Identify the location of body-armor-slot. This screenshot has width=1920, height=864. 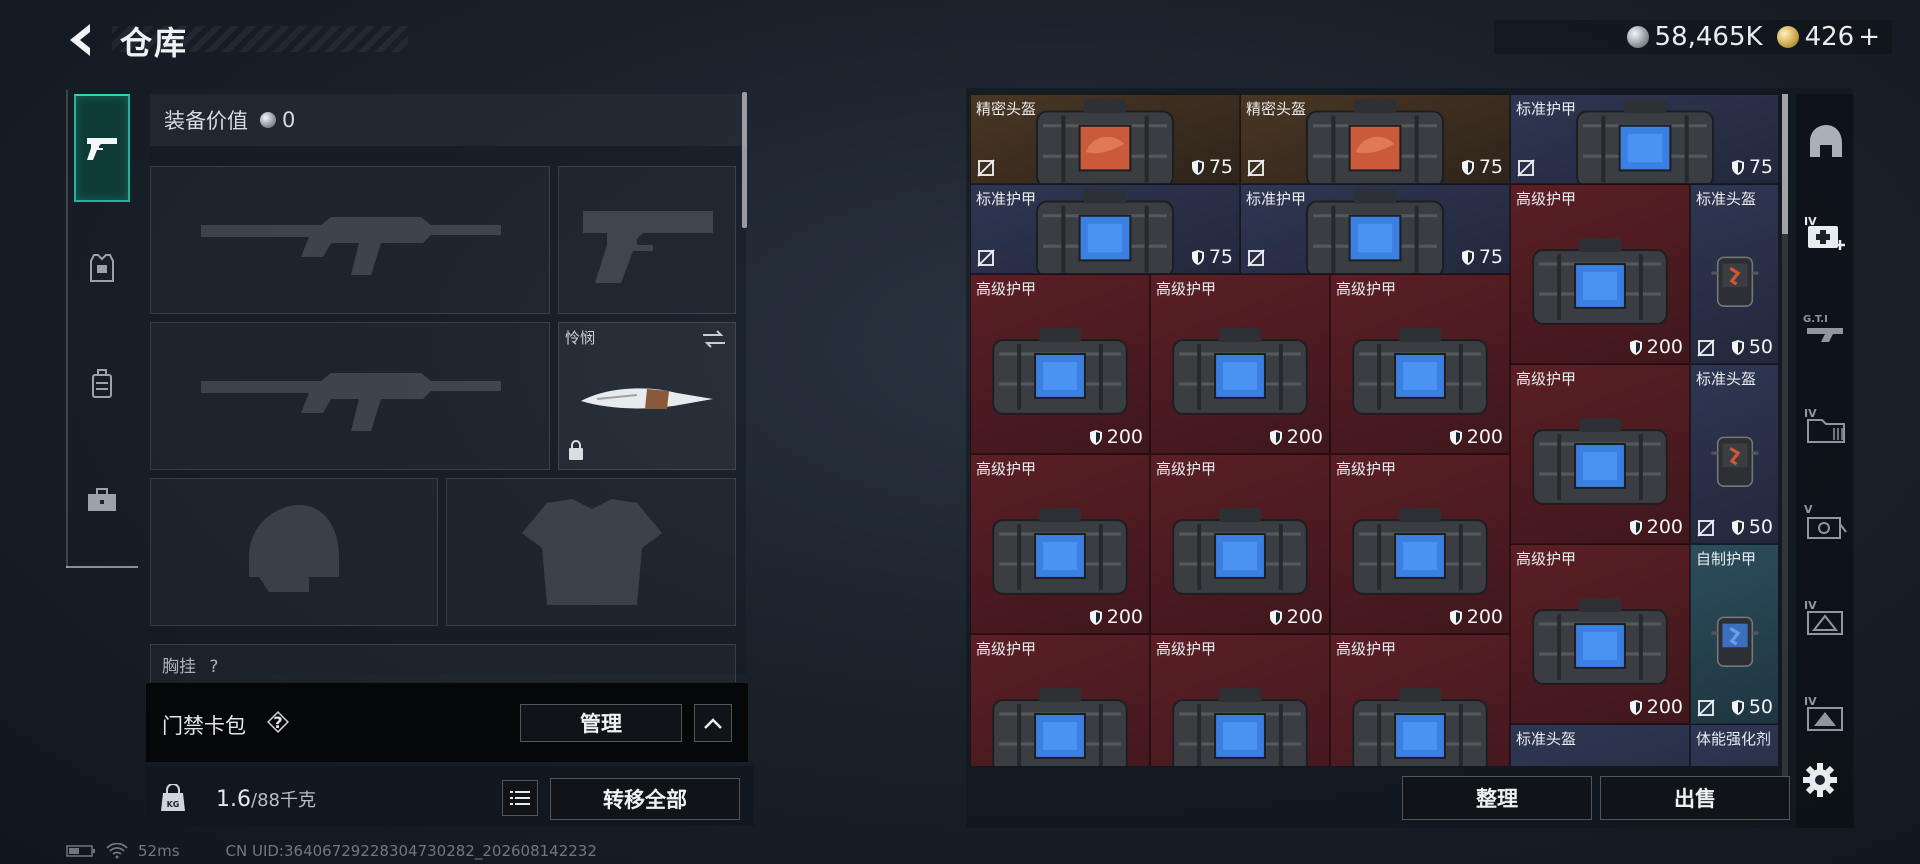
(591, 552).